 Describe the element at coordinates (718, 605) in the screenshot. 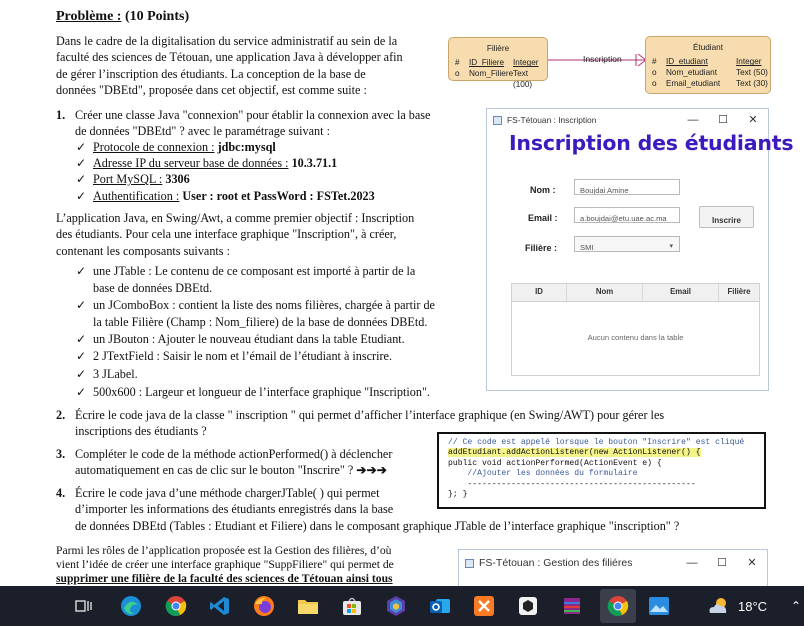

I see `weather-icon` at that location.